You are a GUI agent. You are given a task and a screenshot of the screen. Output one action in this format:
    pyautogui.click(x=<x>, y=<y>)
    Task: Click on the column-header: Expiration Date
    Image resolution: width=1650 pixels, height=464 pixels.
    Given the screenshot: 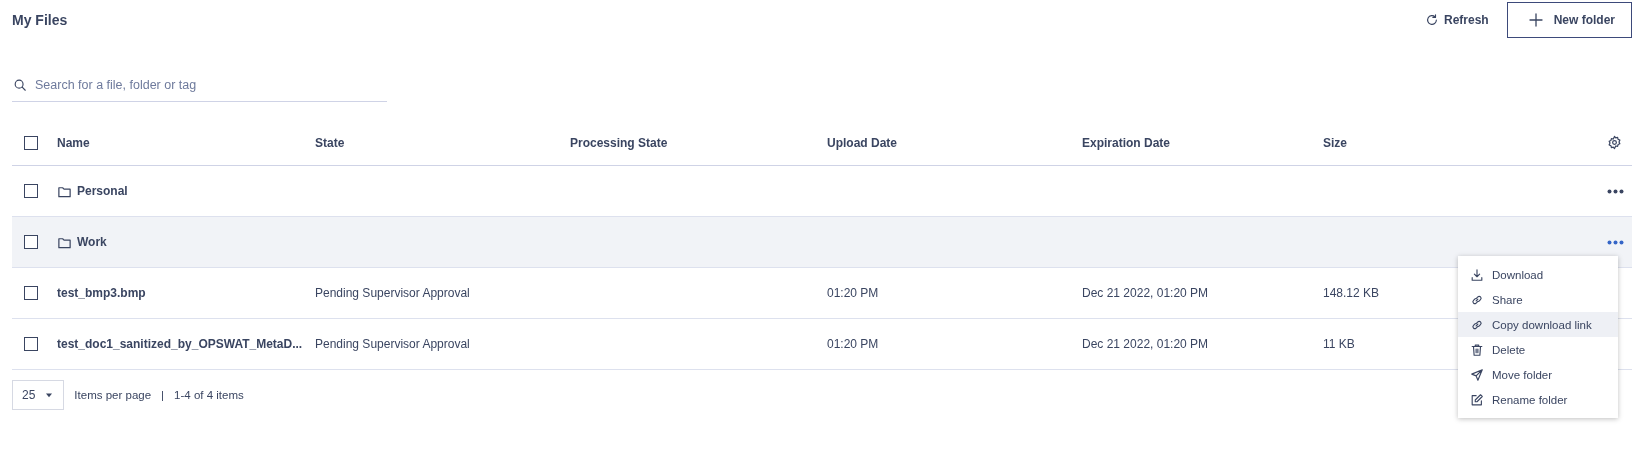 What is the action you would take?
    pyautogui.click(x=1126, y=143)
    